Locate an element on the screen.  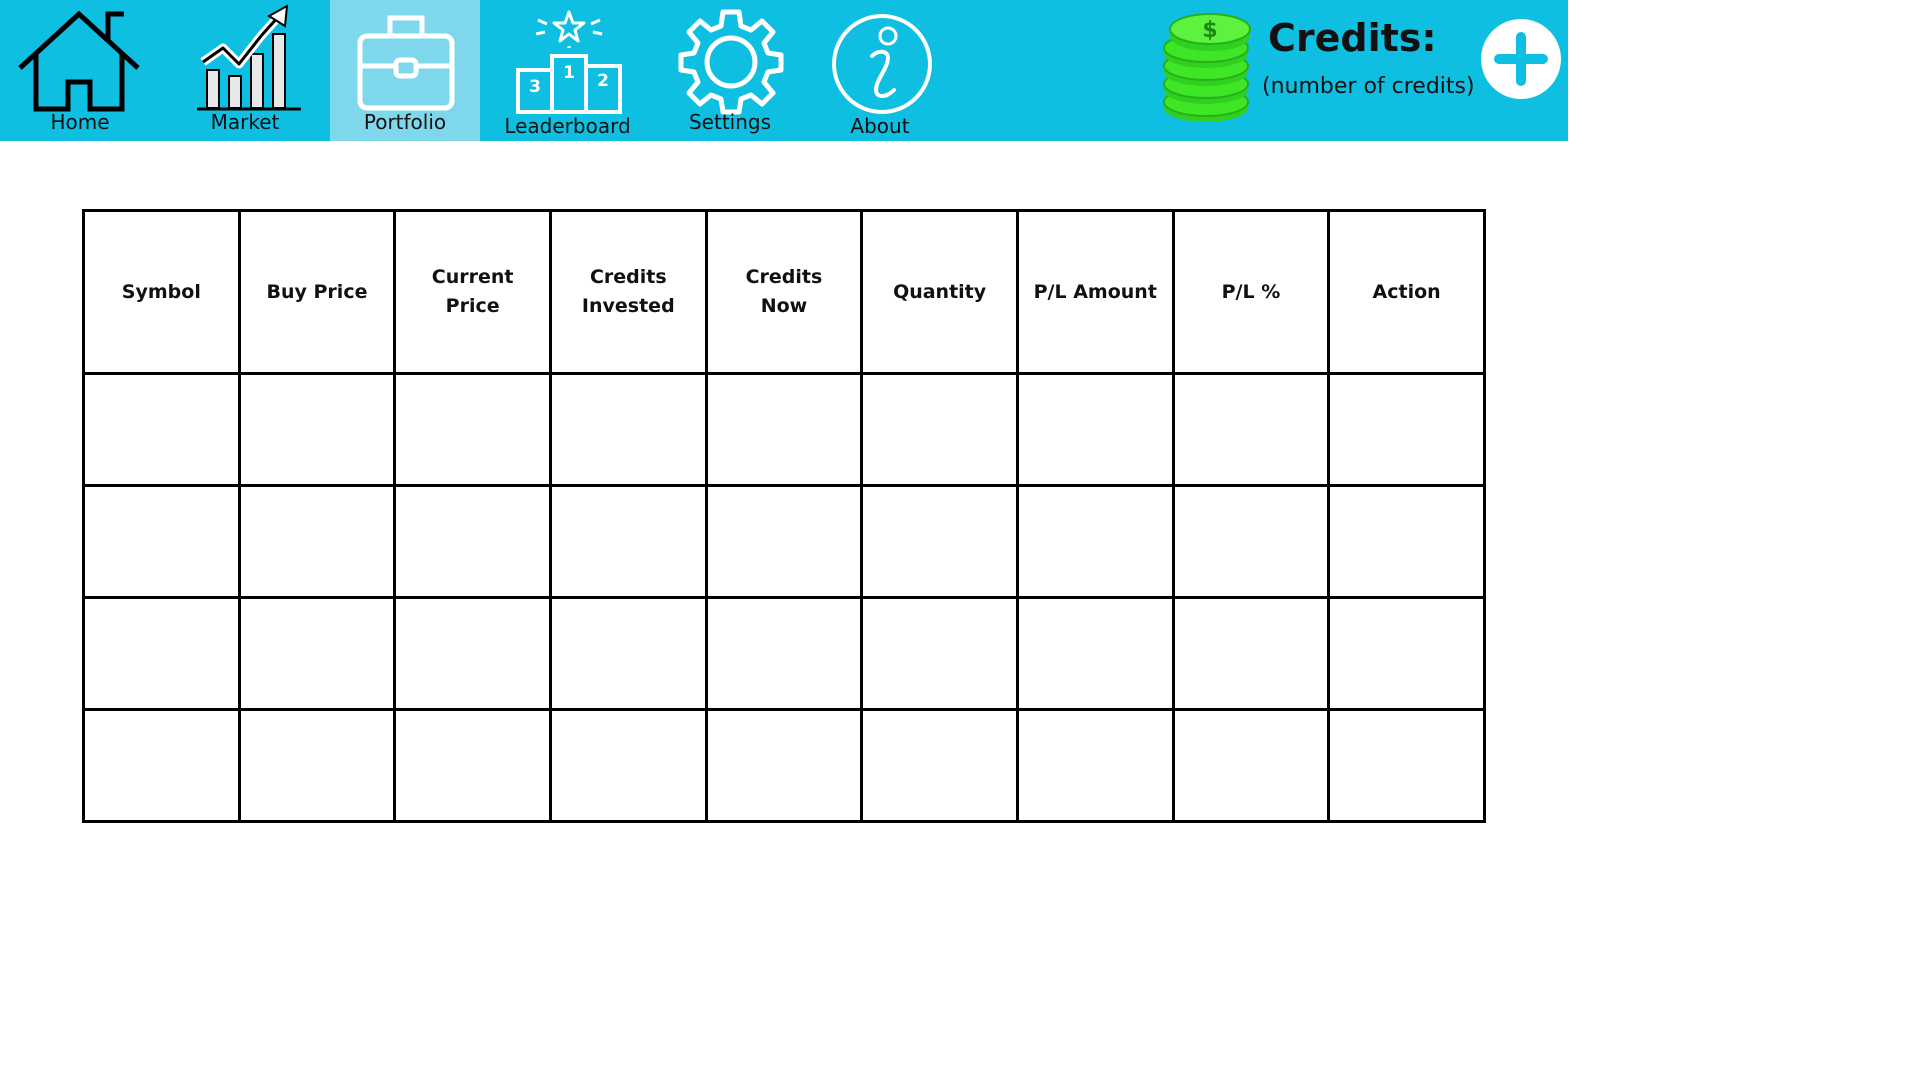
svg-text: 3 is located at coordinates (535, 87).